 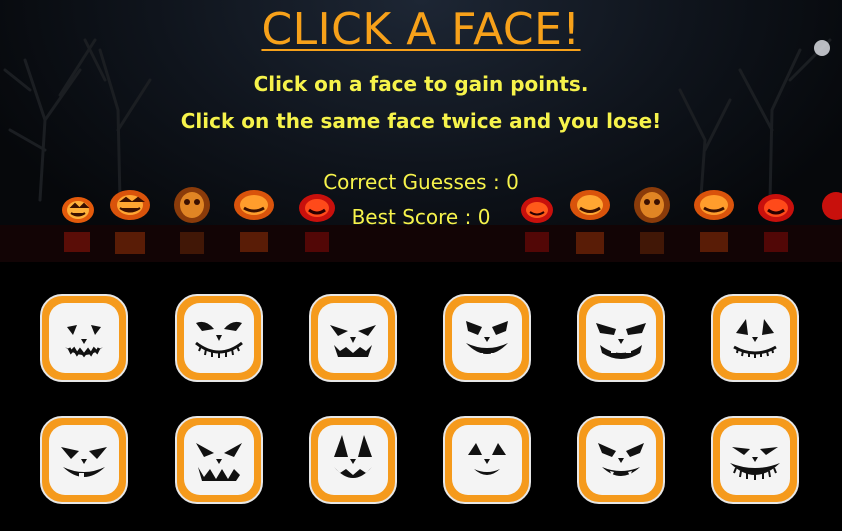 I want to click on correct-guesses-label: Correct Guesses :, so click(x=415, y=182).